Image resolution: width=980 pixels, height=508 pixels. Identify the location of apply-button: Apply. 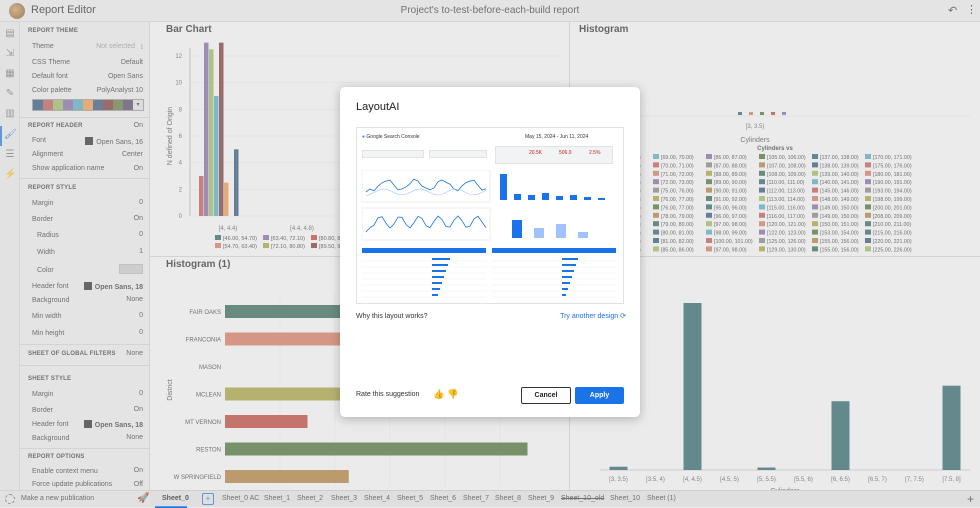
(599, 395).